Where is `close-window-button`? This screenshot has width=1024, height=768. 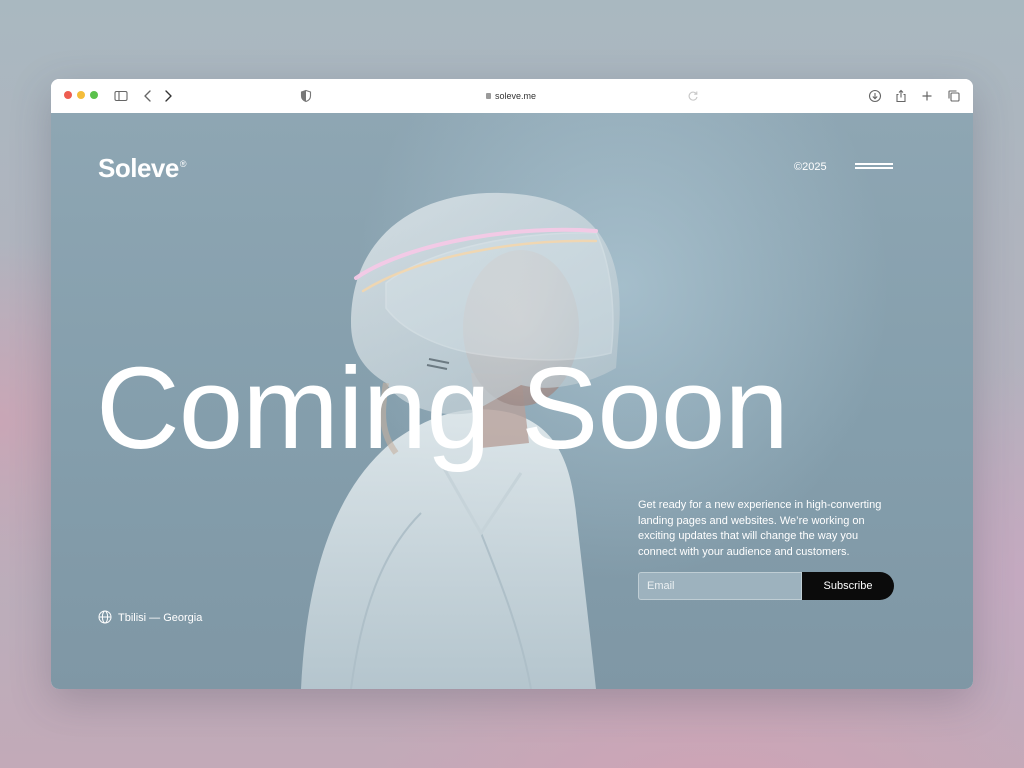 close-window-button is located at coordinates (68, 95).